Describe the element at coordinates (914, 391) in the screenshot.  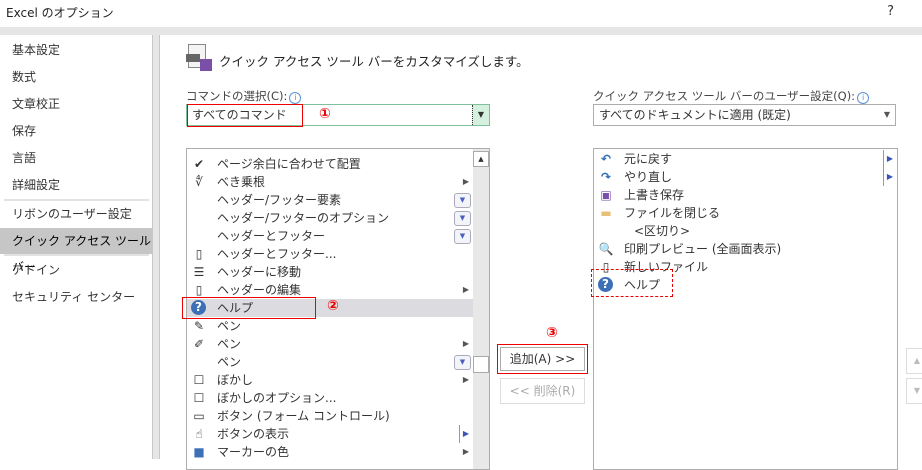
I see `move-down-button: ▼` at that location.